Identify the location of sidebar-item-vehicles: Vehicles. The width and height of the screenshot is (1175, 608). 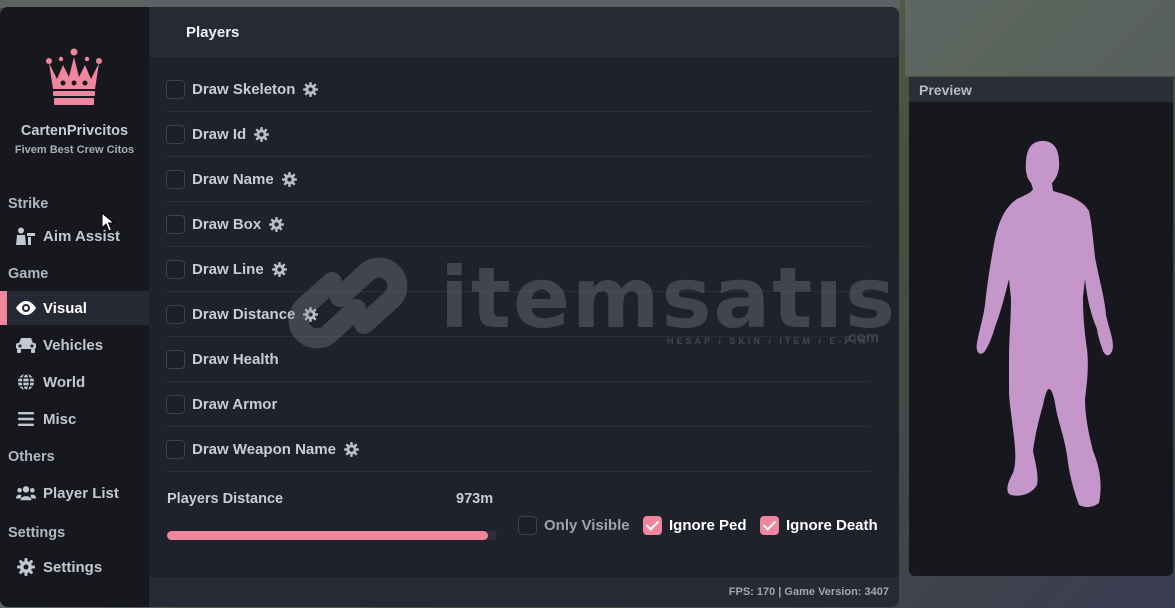
(74, 345).